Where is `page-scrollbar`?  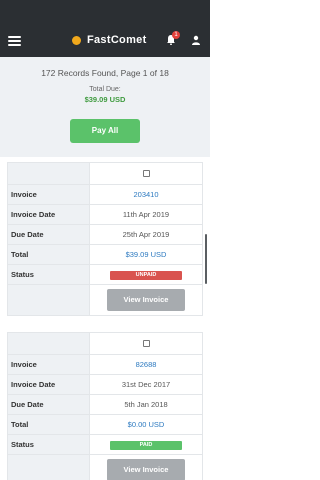
page-scrollbar is located at coordinates (206, 259).